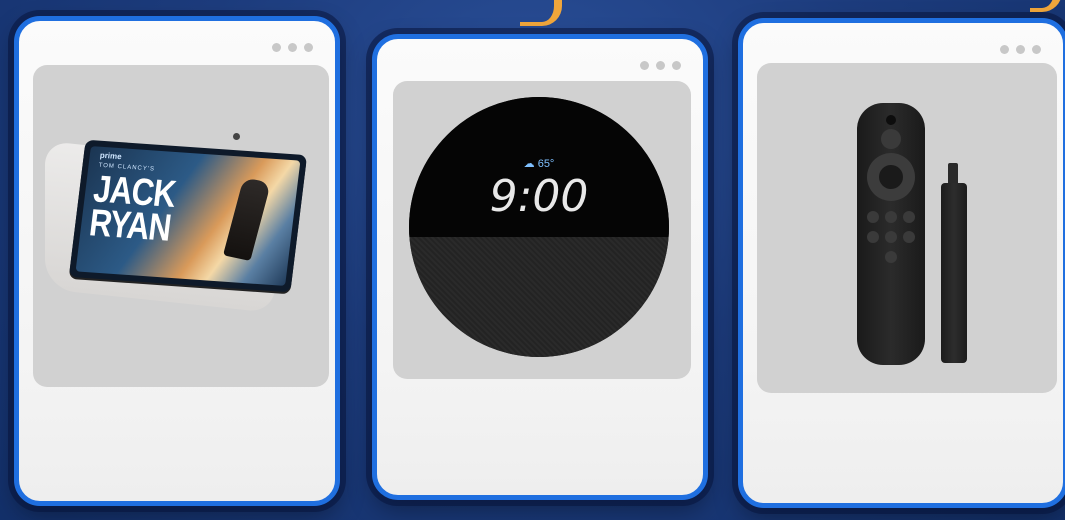 The image size is (1065, 520). Describe the element at coordinates (188, 216) in the screenshot. I see `echo-show-screen: prime TOM CLANCY'S JACK RYAN` at that location.